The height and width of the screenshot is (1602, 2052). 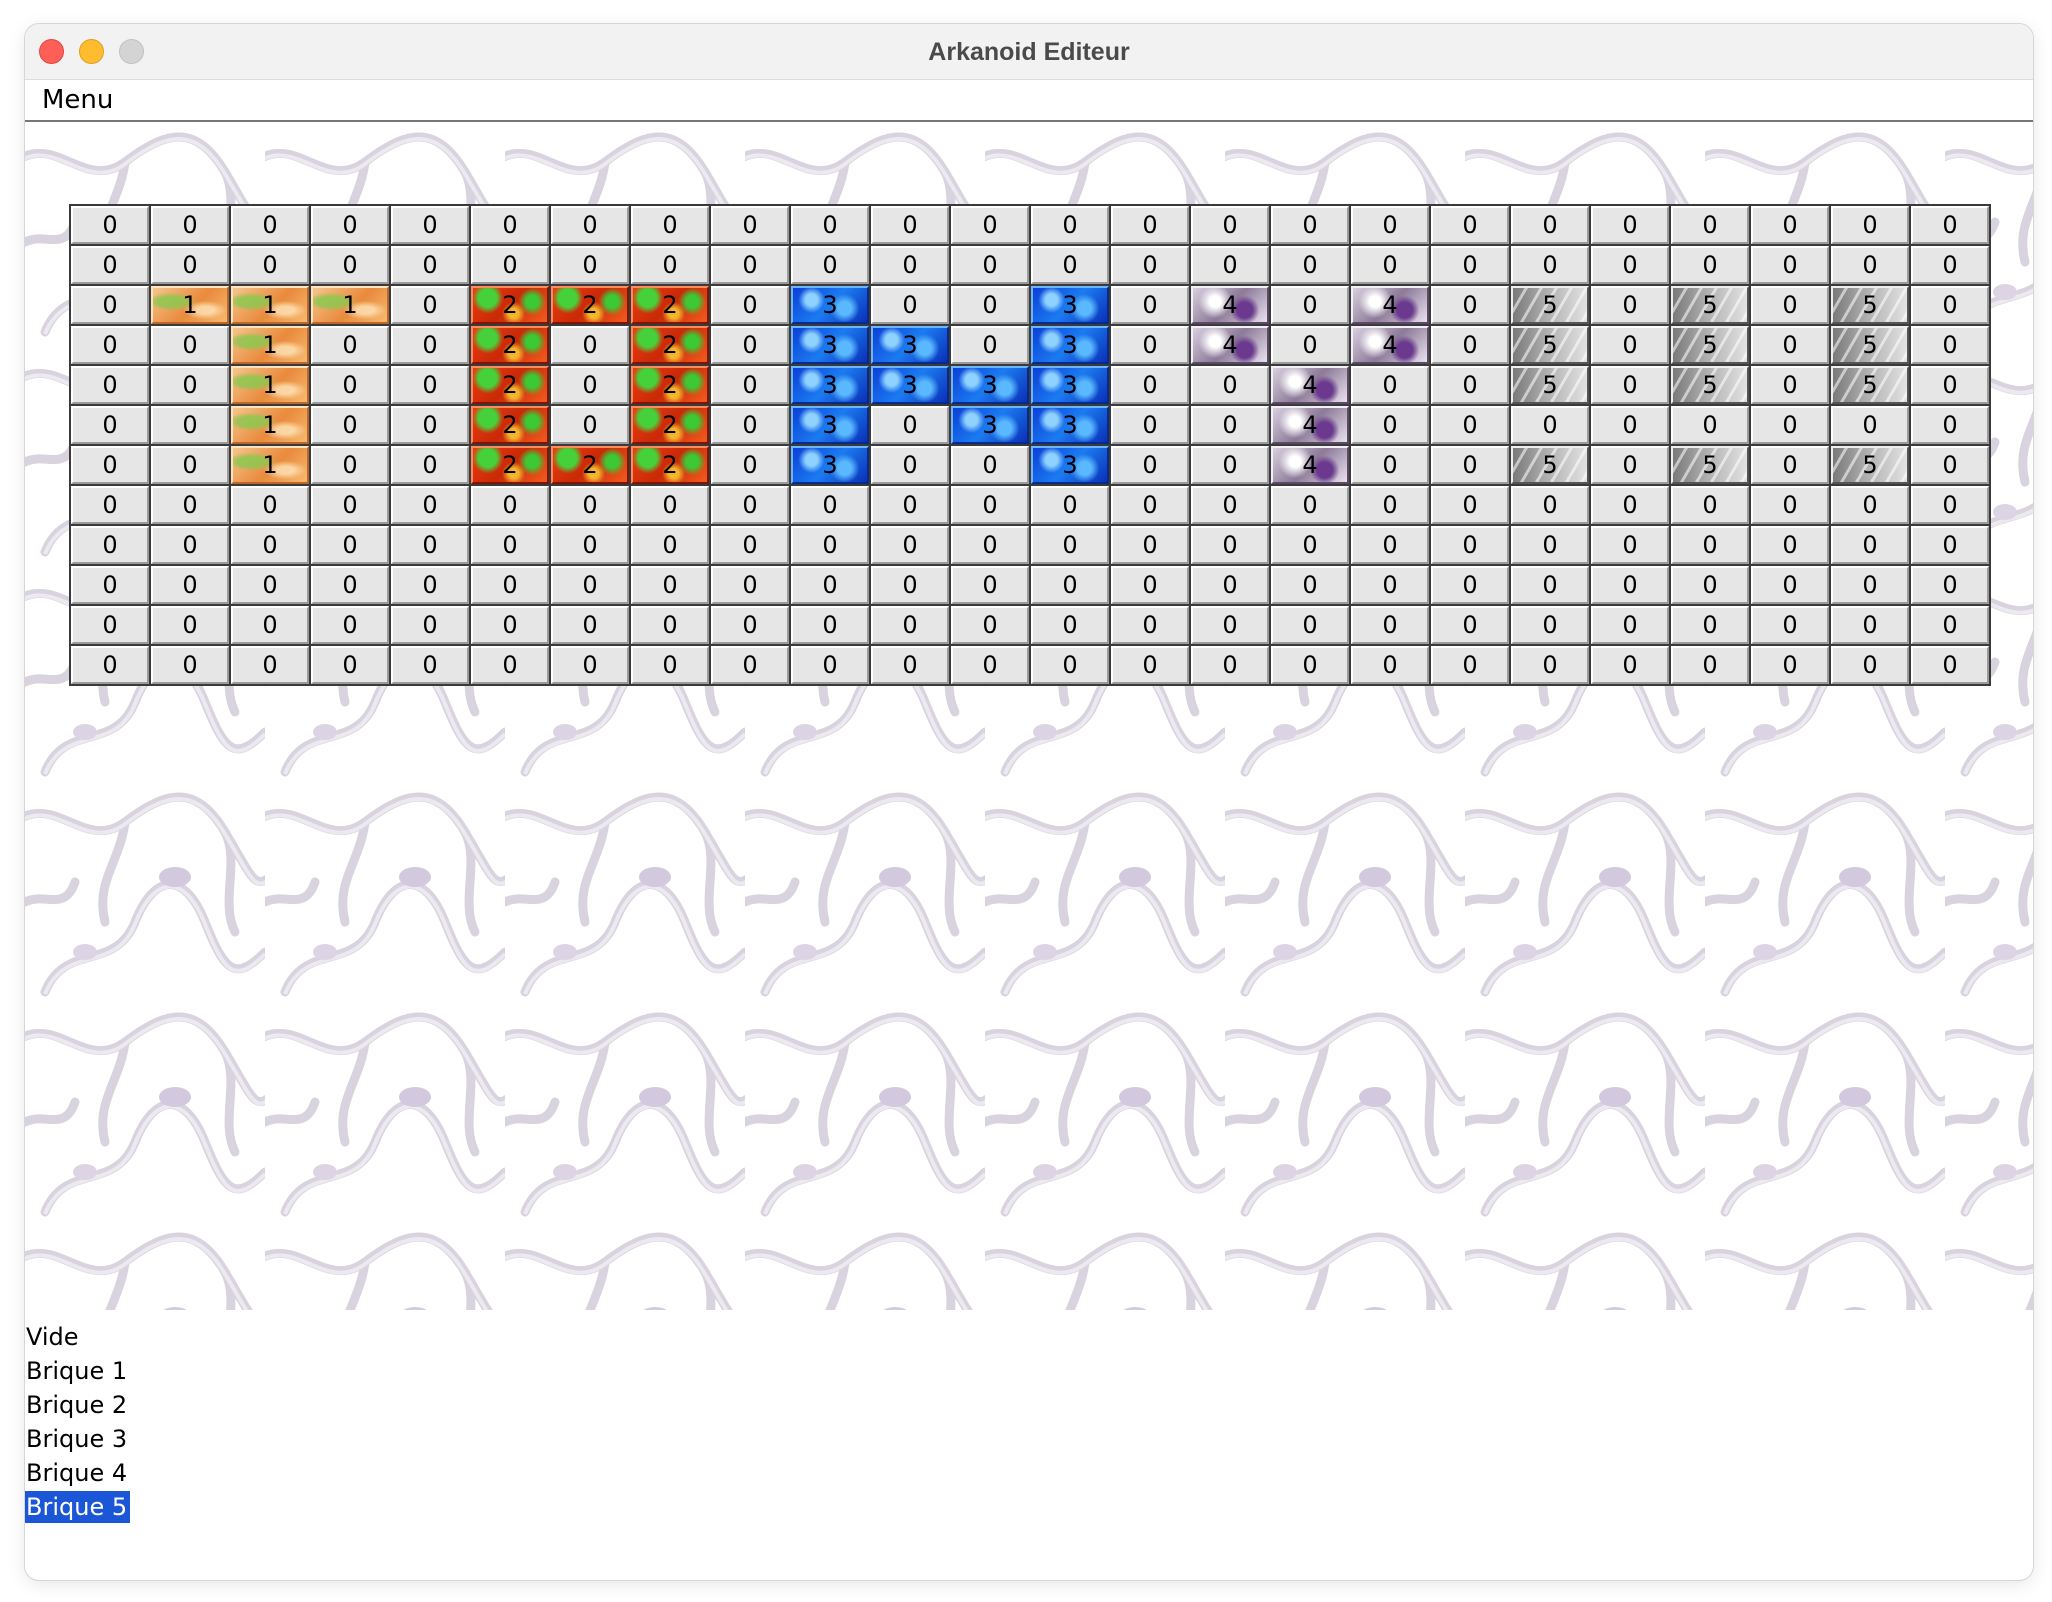 I want to click on title-bar: Arkanoid Editeur, so click(x=1029, y=52).